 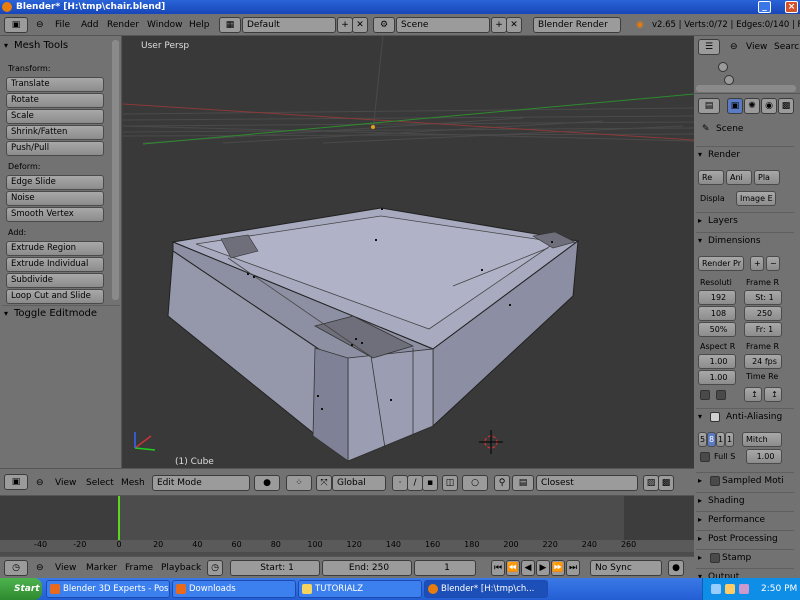 I want to click on play-icon: ▶, so click(x=543, y=568).